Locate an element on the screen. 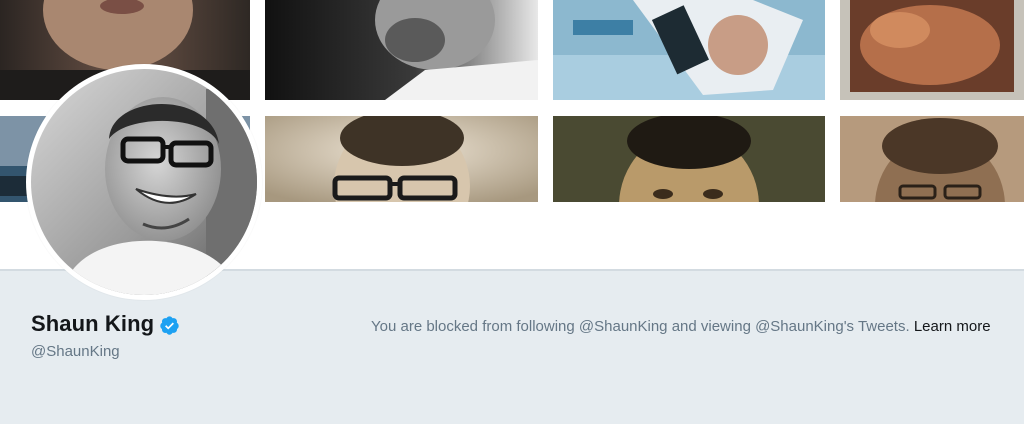 The width and height of the screenshot is (1024, 424). learn-more-link: Learn more is located at coordinates (952, 326).